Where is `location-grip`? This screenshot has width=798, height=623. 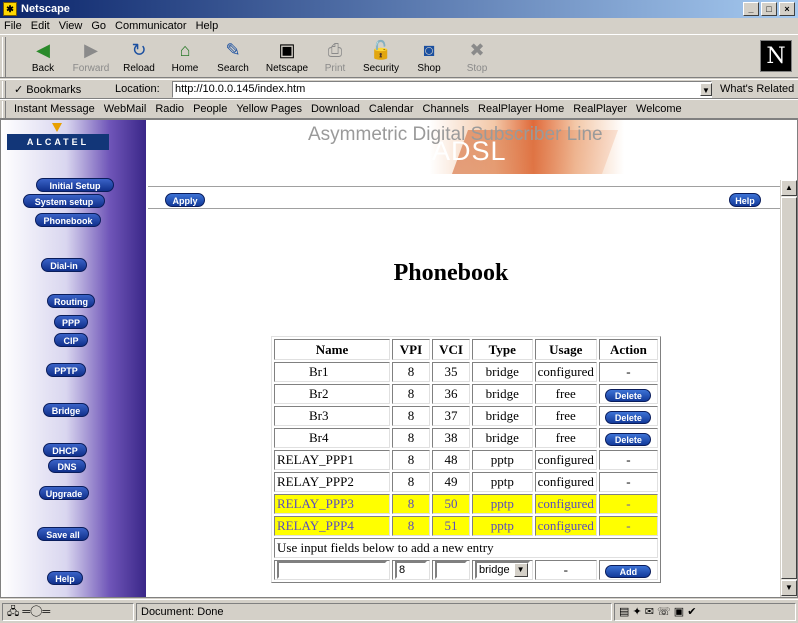
location-grip is located at coordinates (4, 89).